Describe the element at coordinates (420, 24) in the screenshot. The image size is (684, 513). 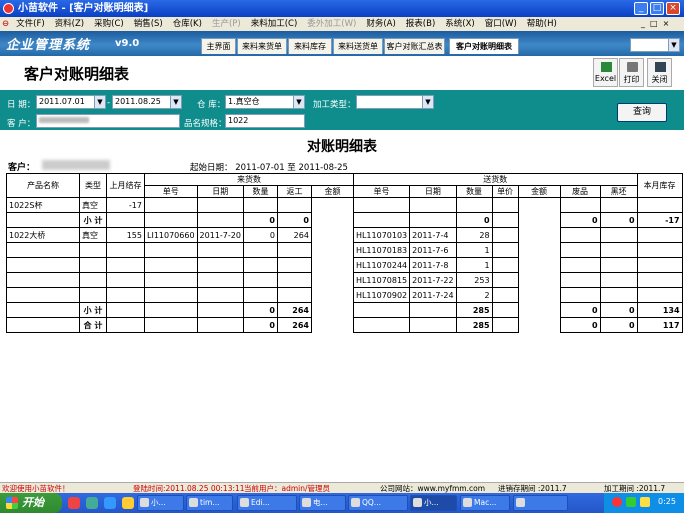
I see `menu-item: 报表(B)` at that location.